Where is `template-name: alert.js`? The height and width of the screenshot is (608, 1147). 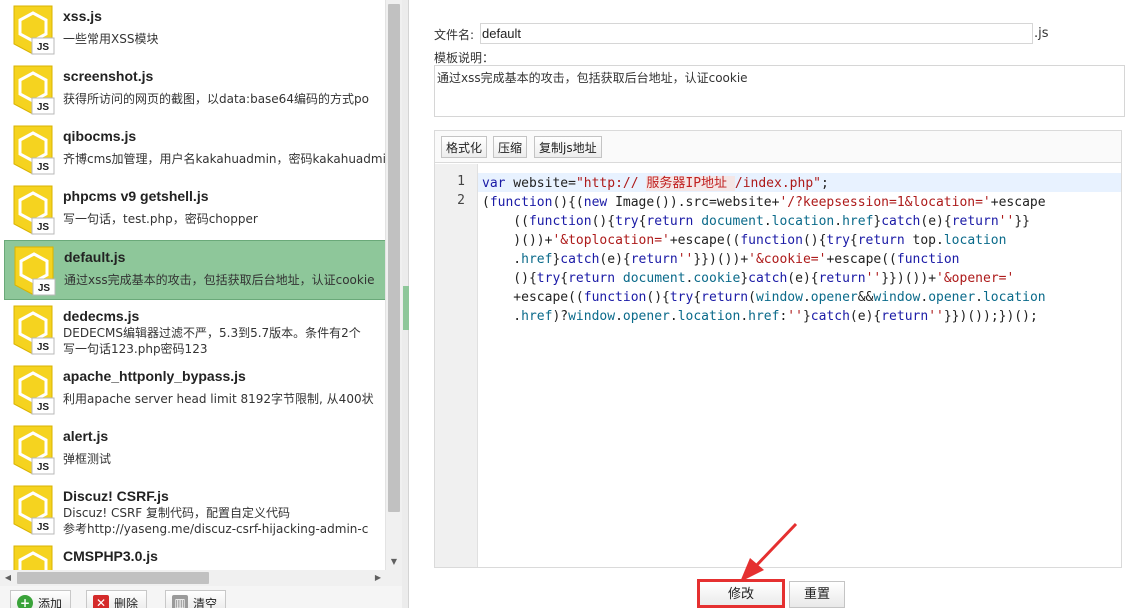
template-name: alert.js is located at coordinates (86, 436).